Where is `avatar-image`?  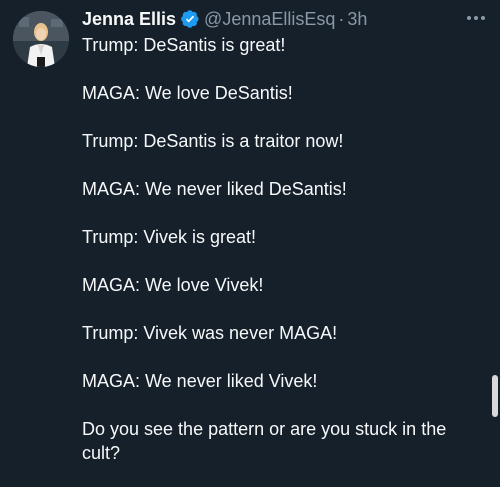 avatar-image is located at coordinates (41, 39).